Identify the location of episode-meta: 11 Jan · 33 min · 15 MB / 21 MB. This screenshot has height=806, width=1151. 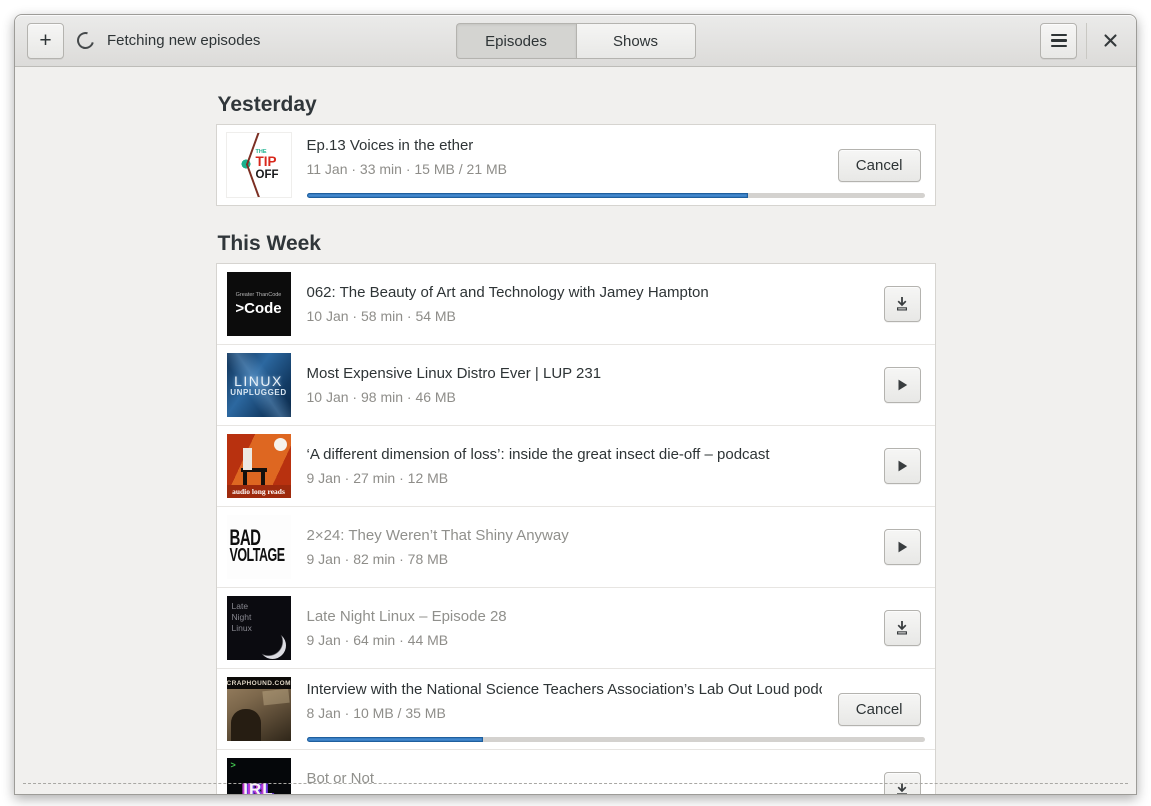
(407, 169).